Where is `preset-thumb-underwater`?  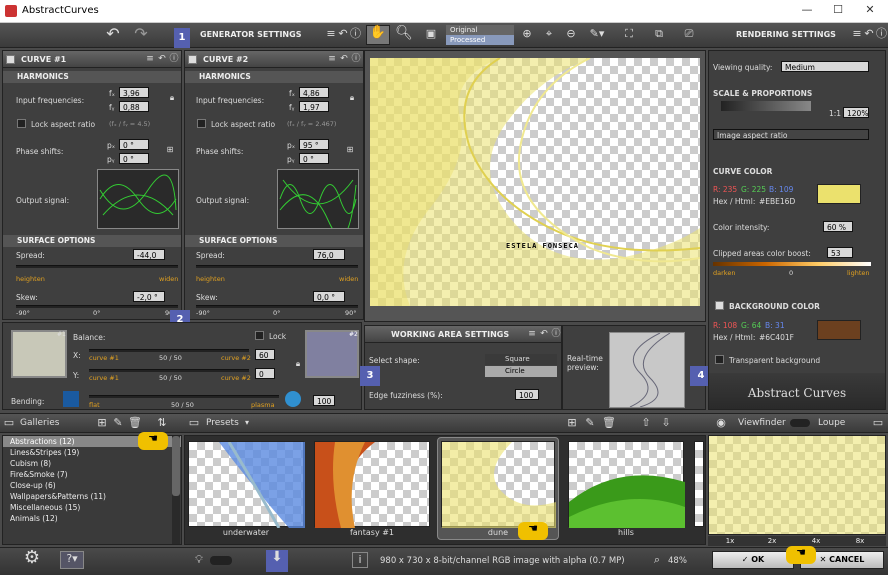 preset-thumb-underwater is located at coordinates (246, 485).